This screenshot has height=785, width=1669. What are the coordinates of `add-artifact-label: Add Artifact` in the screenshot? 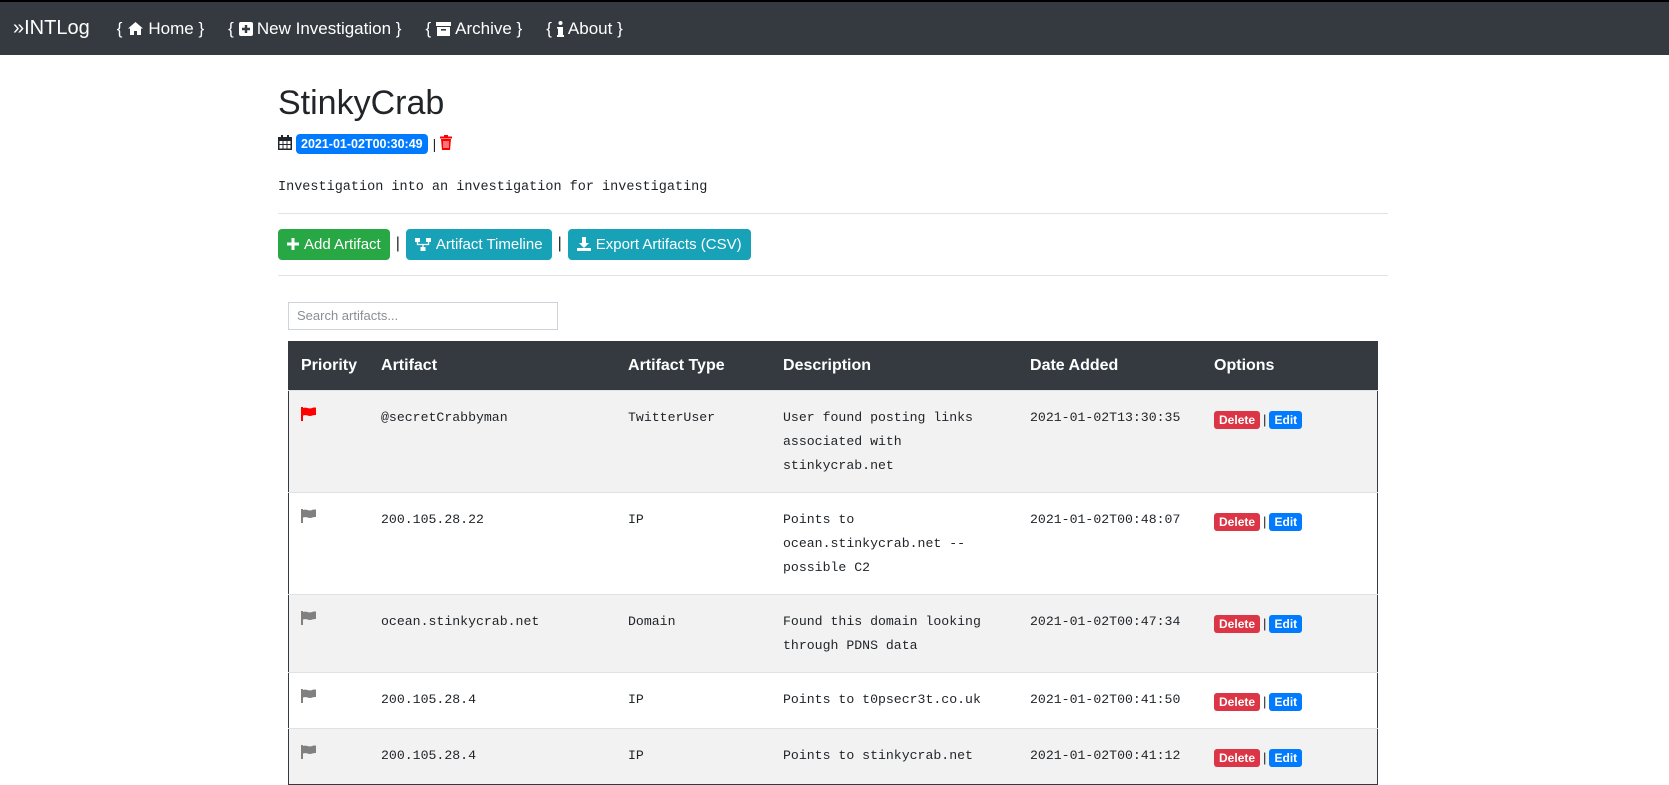 It's located at (342, 244).